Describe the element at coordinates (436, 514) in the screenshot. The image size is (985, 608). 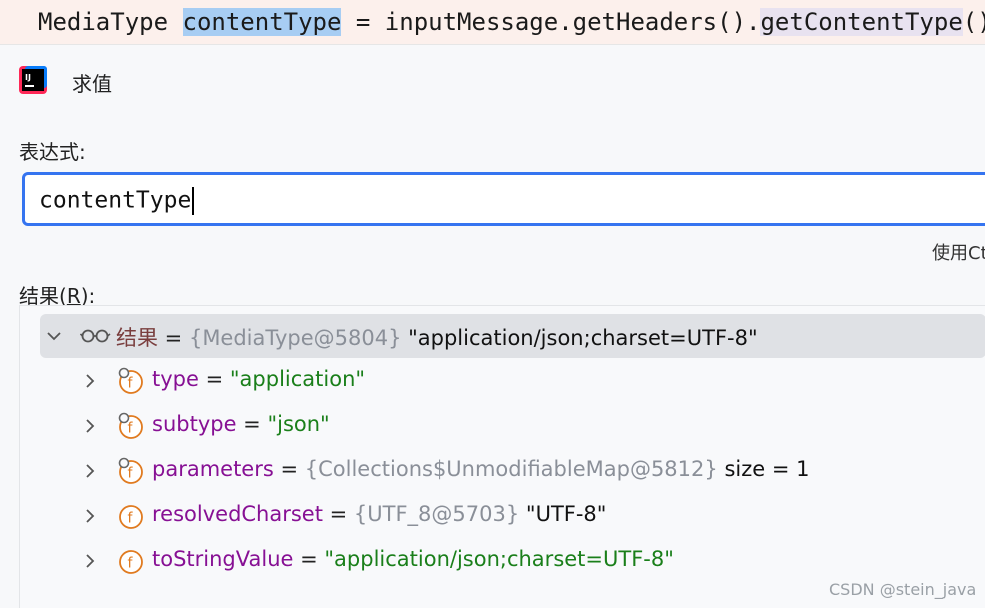
I see `field-ref: {UTF_8@5703}` at that location.